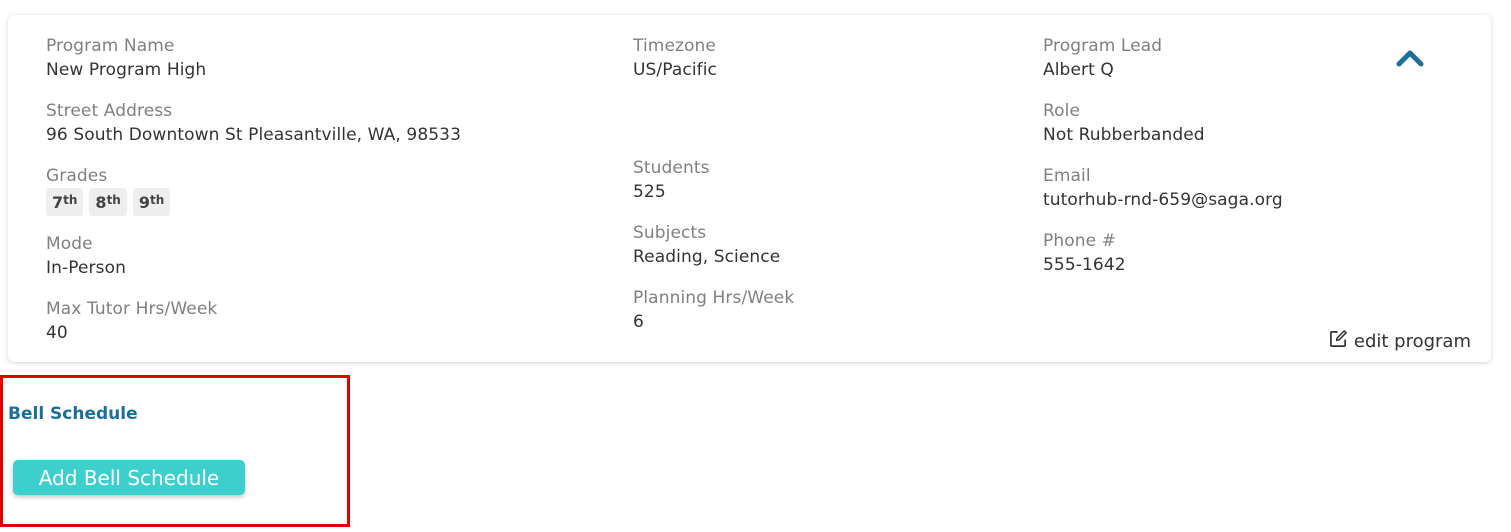  Describe the element at coordinates (77, 176) in the screenshot. I see `grades-label: Grades` at that location.